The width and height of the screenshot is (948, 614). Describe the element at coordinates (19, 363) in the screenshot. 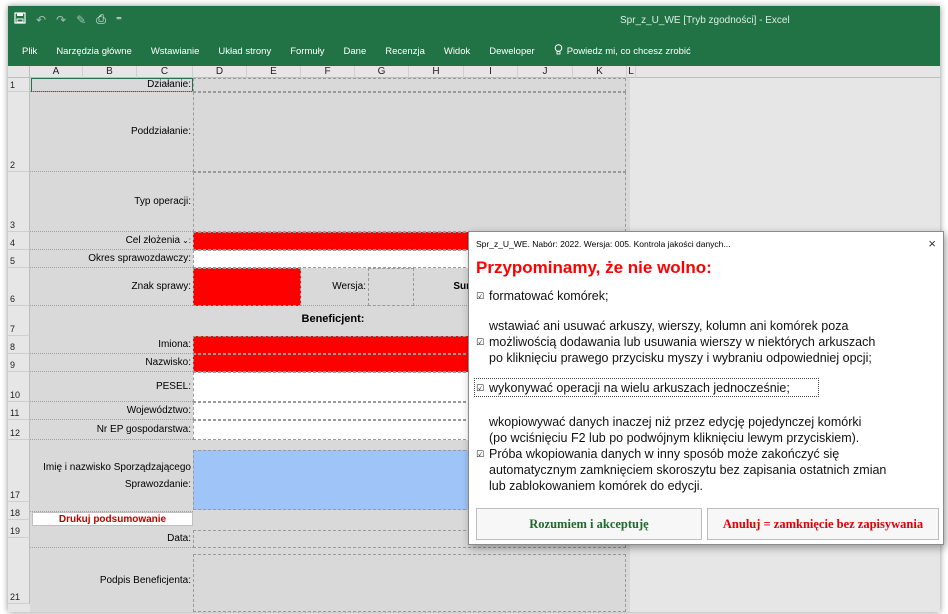

I see `row-header-9: 9` at that location.